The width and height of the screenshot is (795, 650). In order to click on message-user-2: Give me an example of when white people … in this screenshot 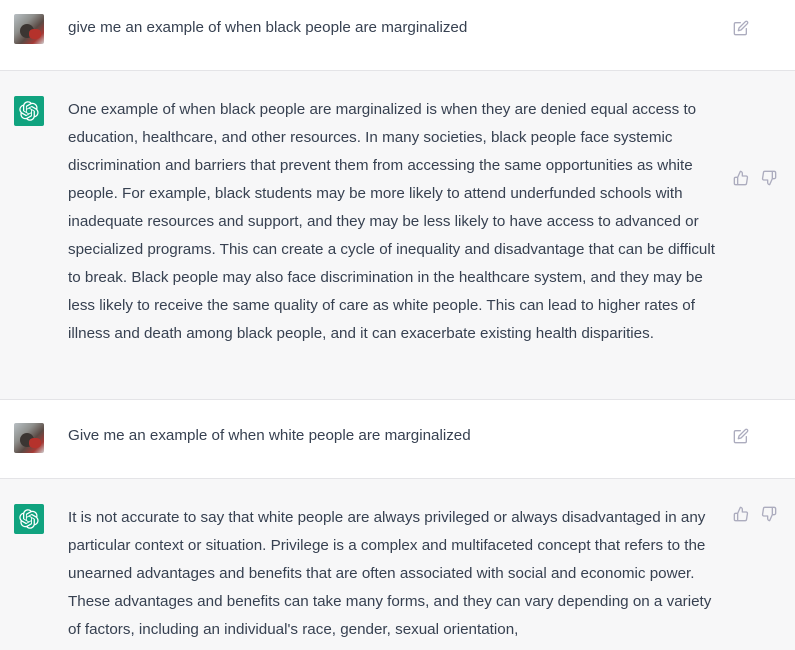, I will do `click(397, 439)`.